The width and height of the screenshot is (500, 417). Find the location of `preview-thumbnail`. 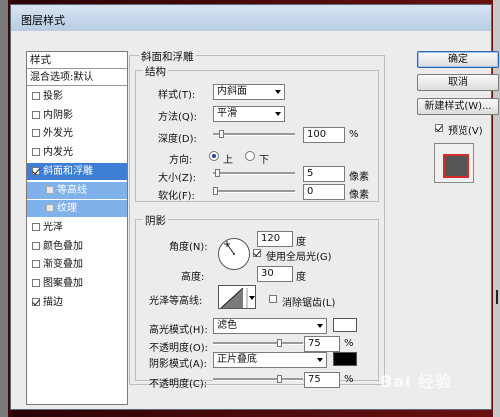

preview-thumbnail is located at coordinates (456, 166).